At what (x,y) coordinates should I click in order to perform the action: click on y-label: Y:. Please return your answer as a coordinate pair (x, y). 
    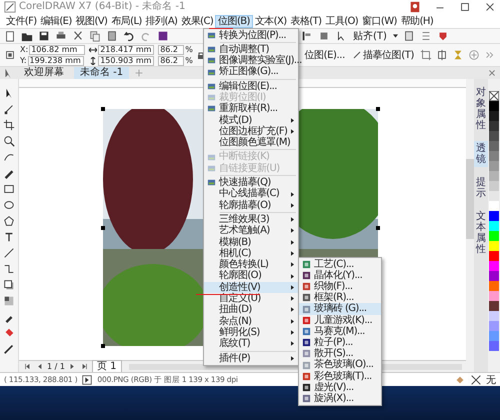
    Looking at the image, I should click on (23, 60).